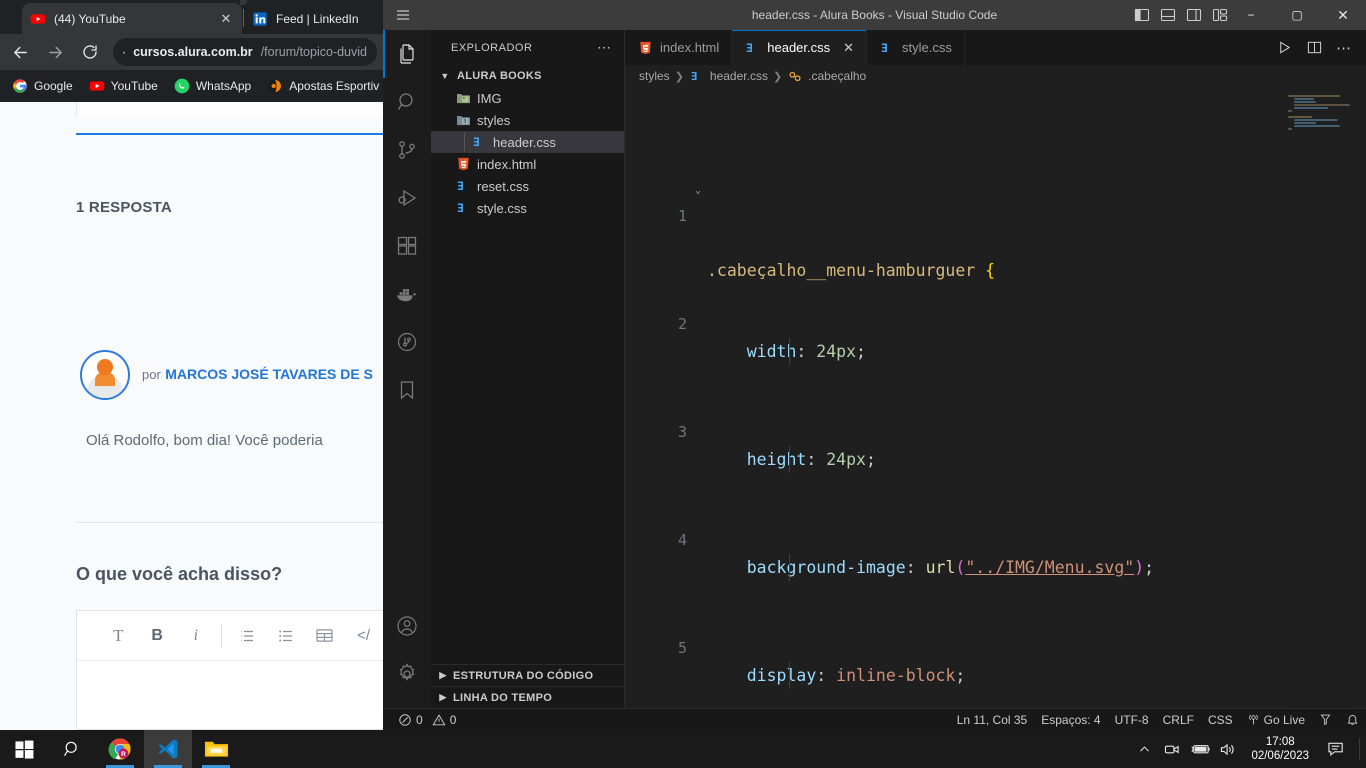 The height and width of the screenshot is (768, 1366). I want to click on section-linha-do-tempo: ▶ LINHA DO TEMPO, so click(527, 697).